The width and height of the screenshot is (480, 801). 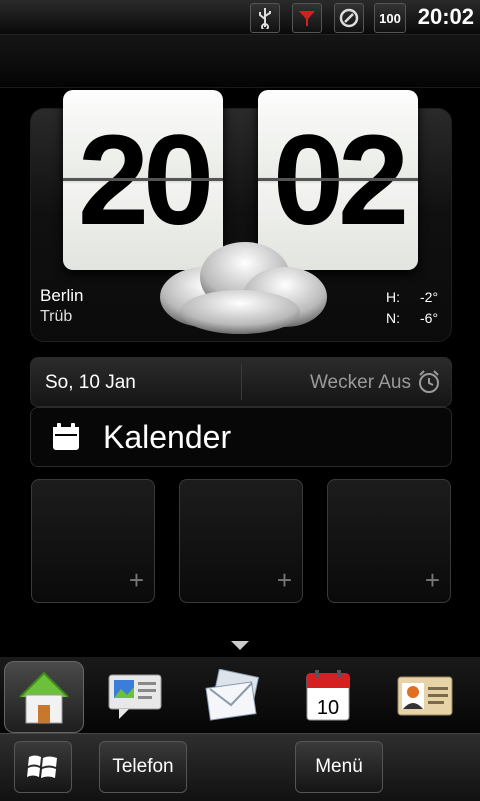 I want to click on calendar-icon: 10, so click(x=328, y=695).